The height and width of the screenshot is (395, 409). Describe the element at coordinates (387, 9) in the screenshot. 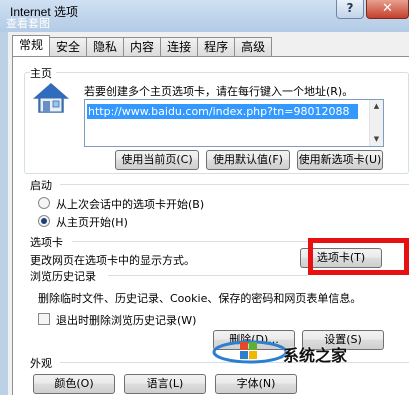

I see `close-button: ✕` at that location.